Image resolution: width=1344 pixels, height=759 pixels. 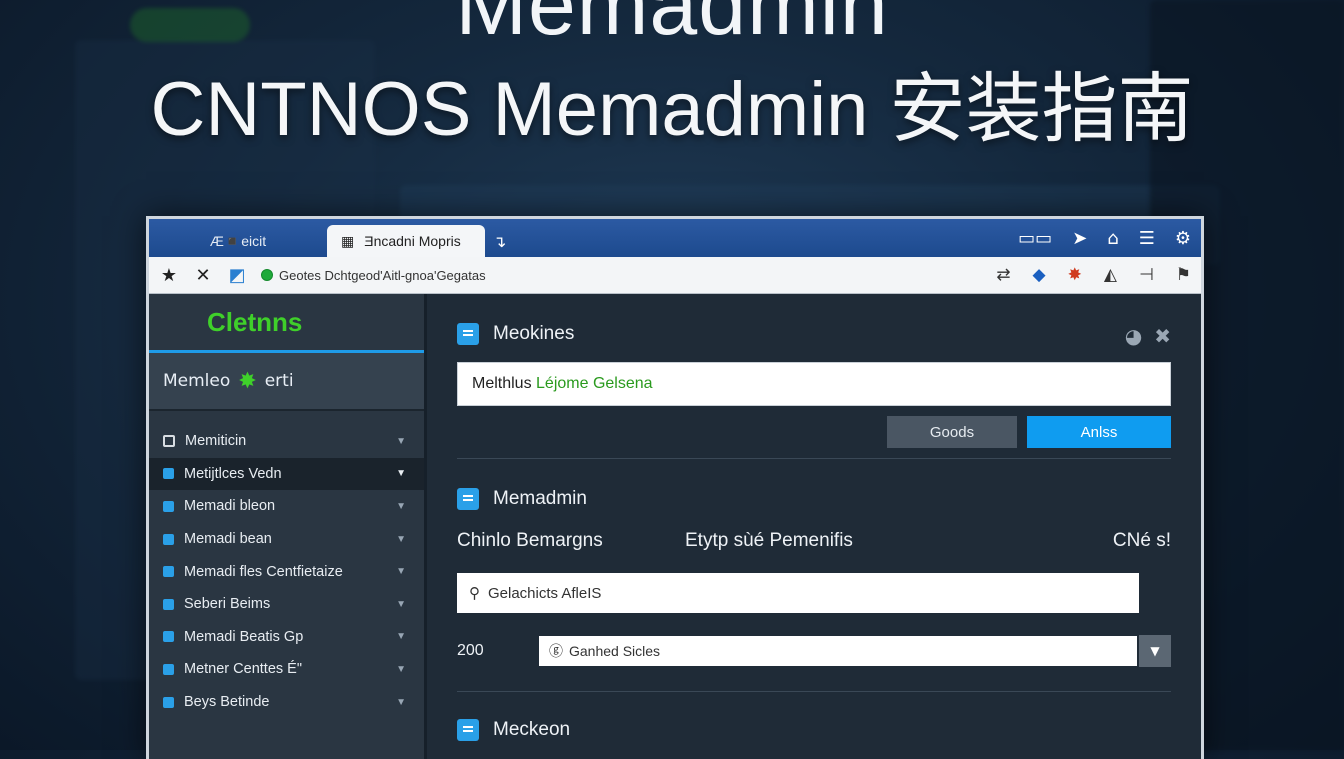 I want to click on secure-icon, so click(x=267, y=275).